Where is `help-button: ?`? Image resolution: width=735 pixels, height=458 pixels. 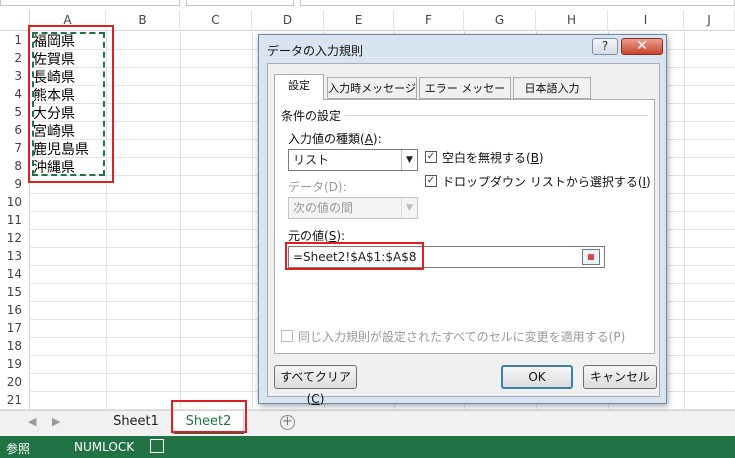 help-button: ? is located at coordinates (605, 46).